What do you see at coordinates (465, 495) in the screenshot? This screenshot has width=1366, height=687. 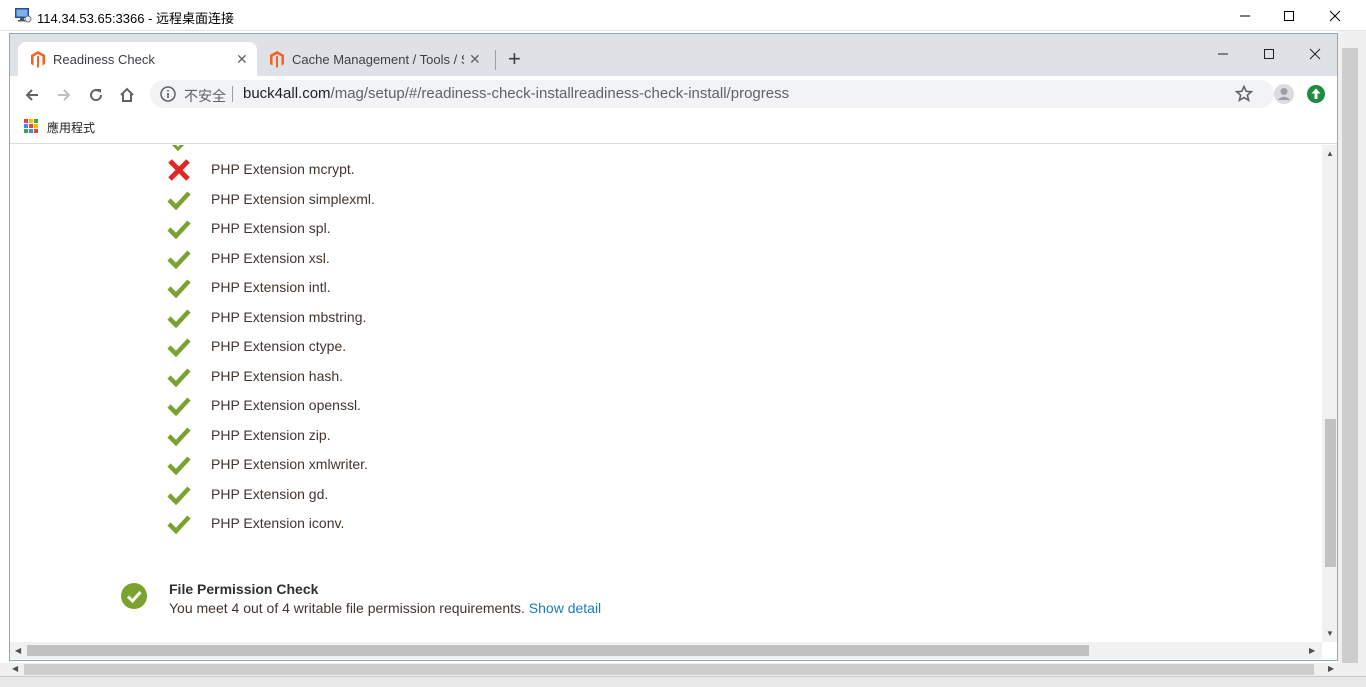 I see `extension-check-row: PHP Extension gd.` at bounding box center [465, 495].